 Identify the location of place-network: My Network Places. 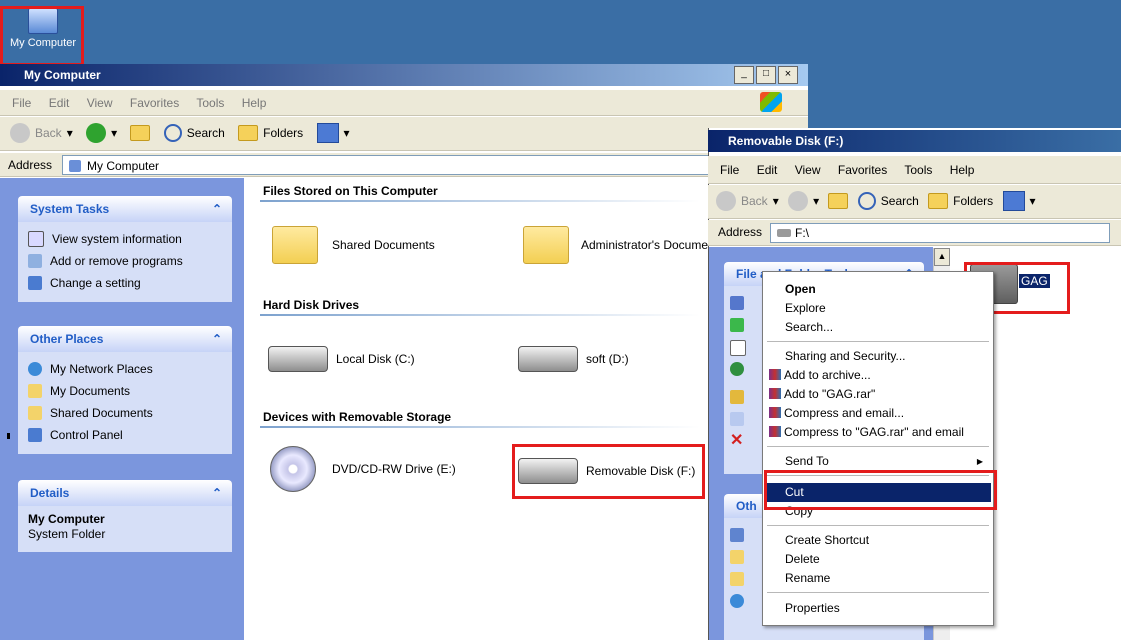
(125, 369).